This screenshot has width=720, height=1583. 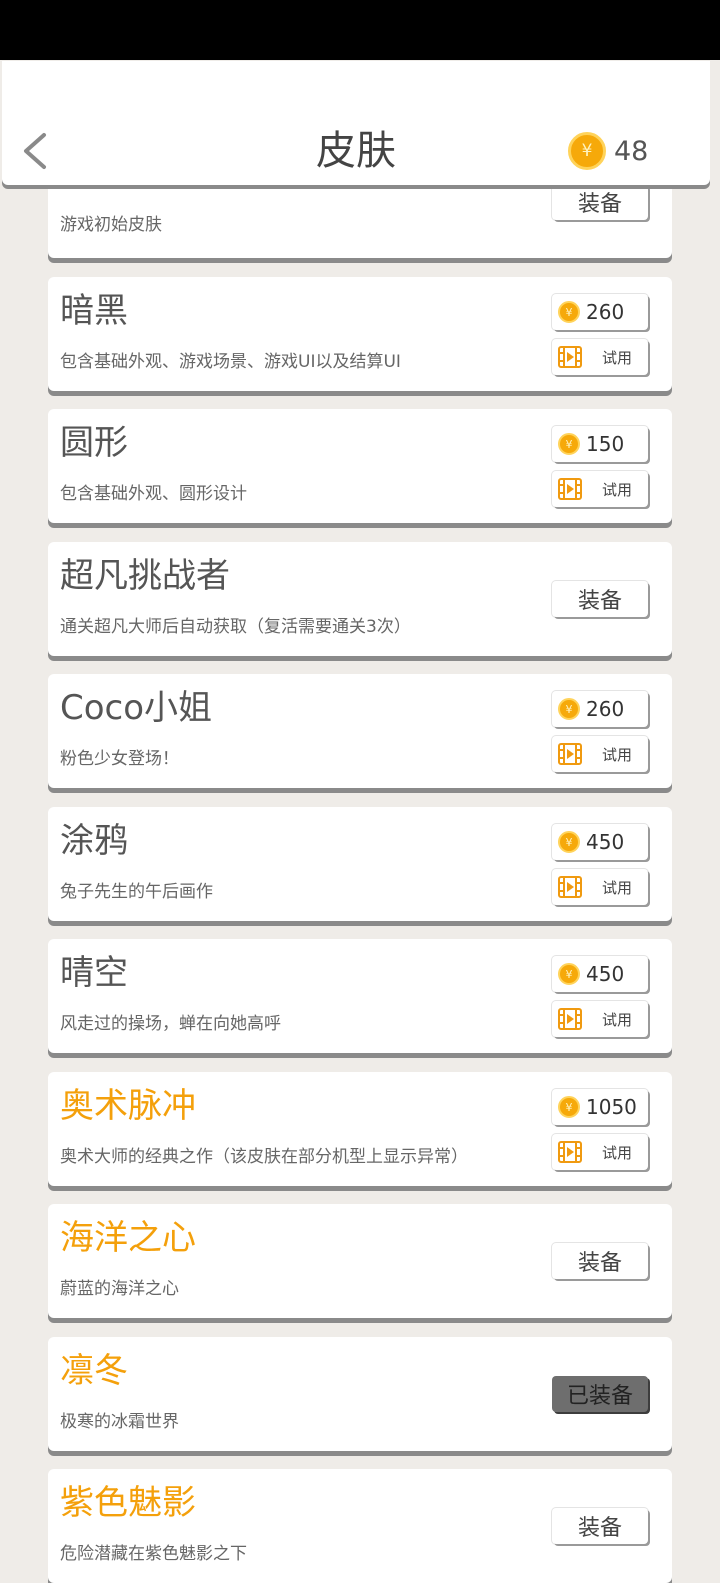 I want to click on equipped-button: 已装备, so click(x=600, y=1394).